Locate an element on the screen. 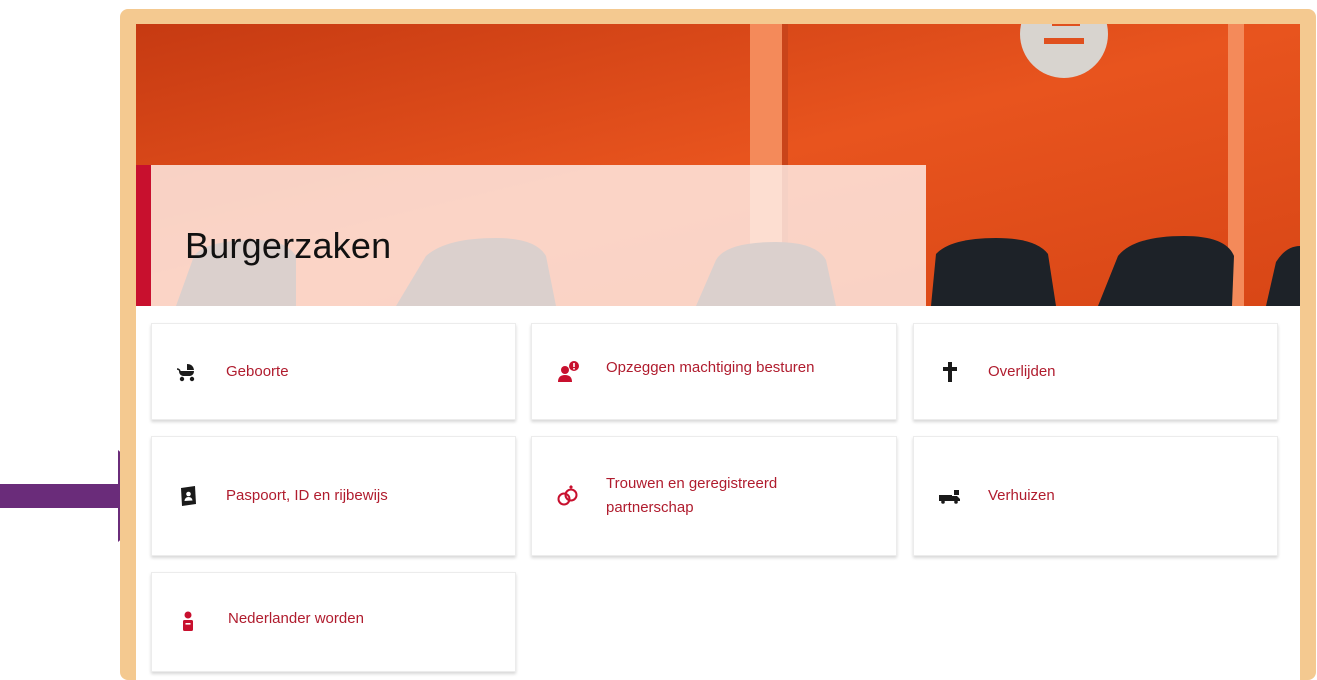 This screenshot has width=1317, height=680. tile-nederlander-worden: Nederlander worden is located at coordinates (333, 622).